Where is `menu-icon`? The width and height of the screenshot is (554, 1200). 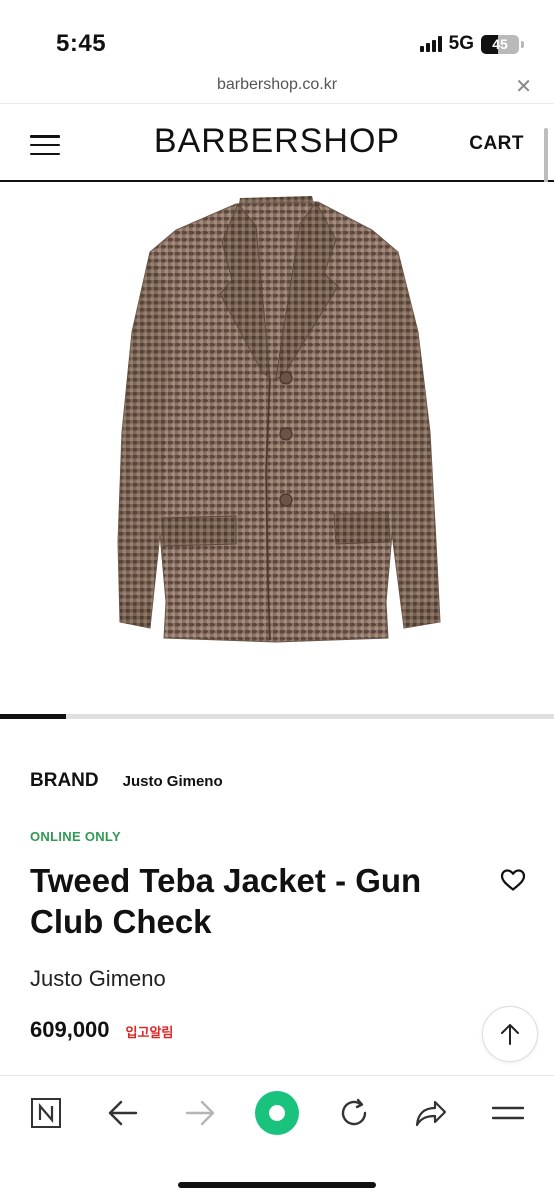 menu-icon is located at coordinates (508, 1113).